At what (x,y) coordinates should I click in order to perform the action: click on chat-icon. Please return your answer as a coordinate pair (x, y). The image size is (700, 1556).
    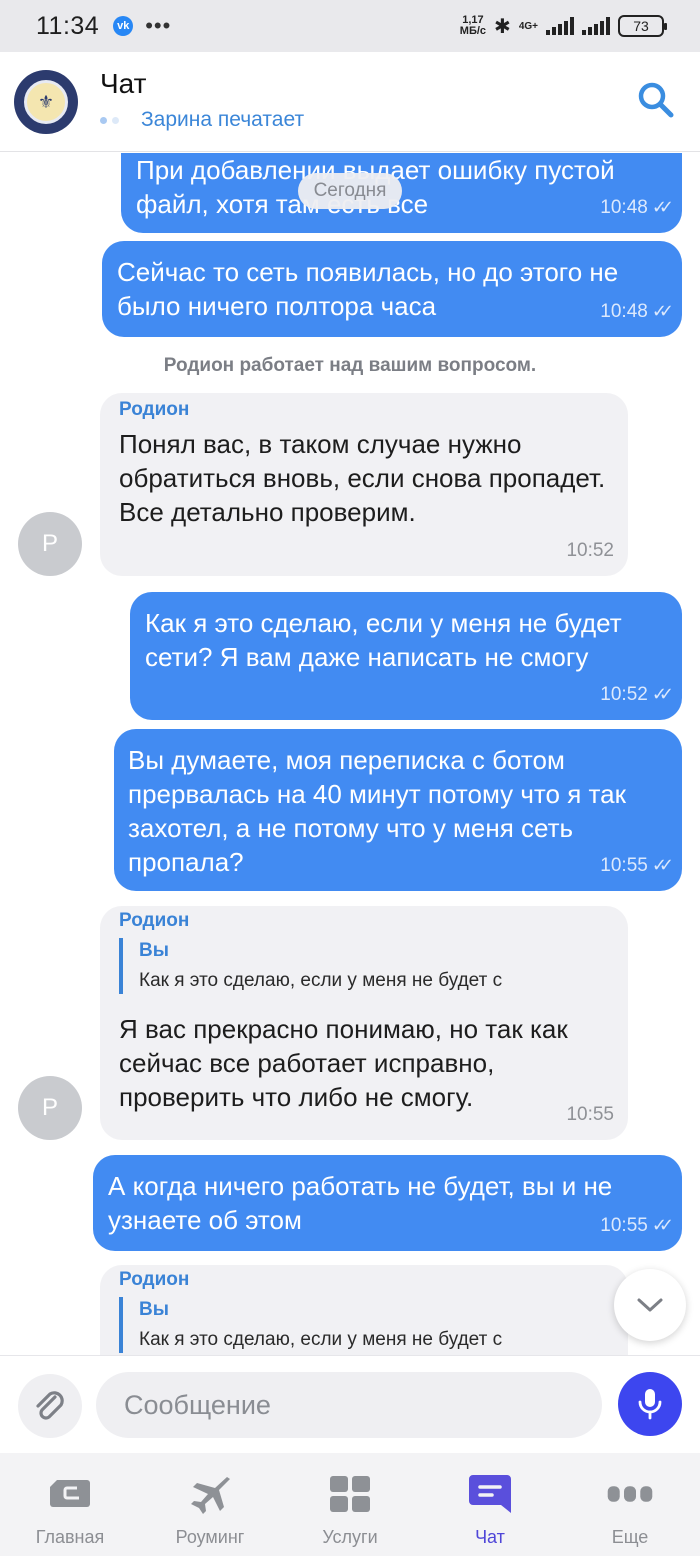
    Looking at the image, I should click on (490, 1494).